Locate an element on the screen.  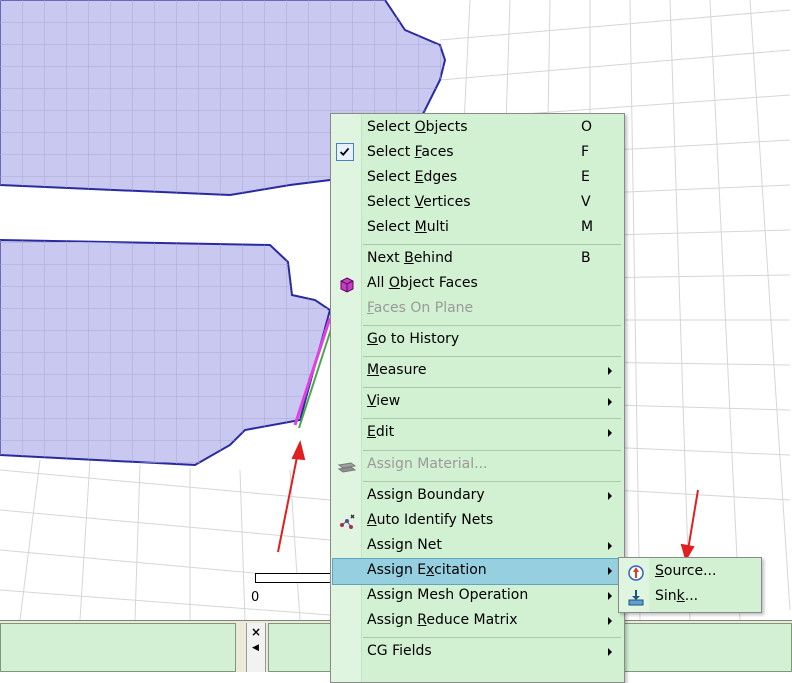
panel-splitter: × ◀ is located at coordinates (256, 647).